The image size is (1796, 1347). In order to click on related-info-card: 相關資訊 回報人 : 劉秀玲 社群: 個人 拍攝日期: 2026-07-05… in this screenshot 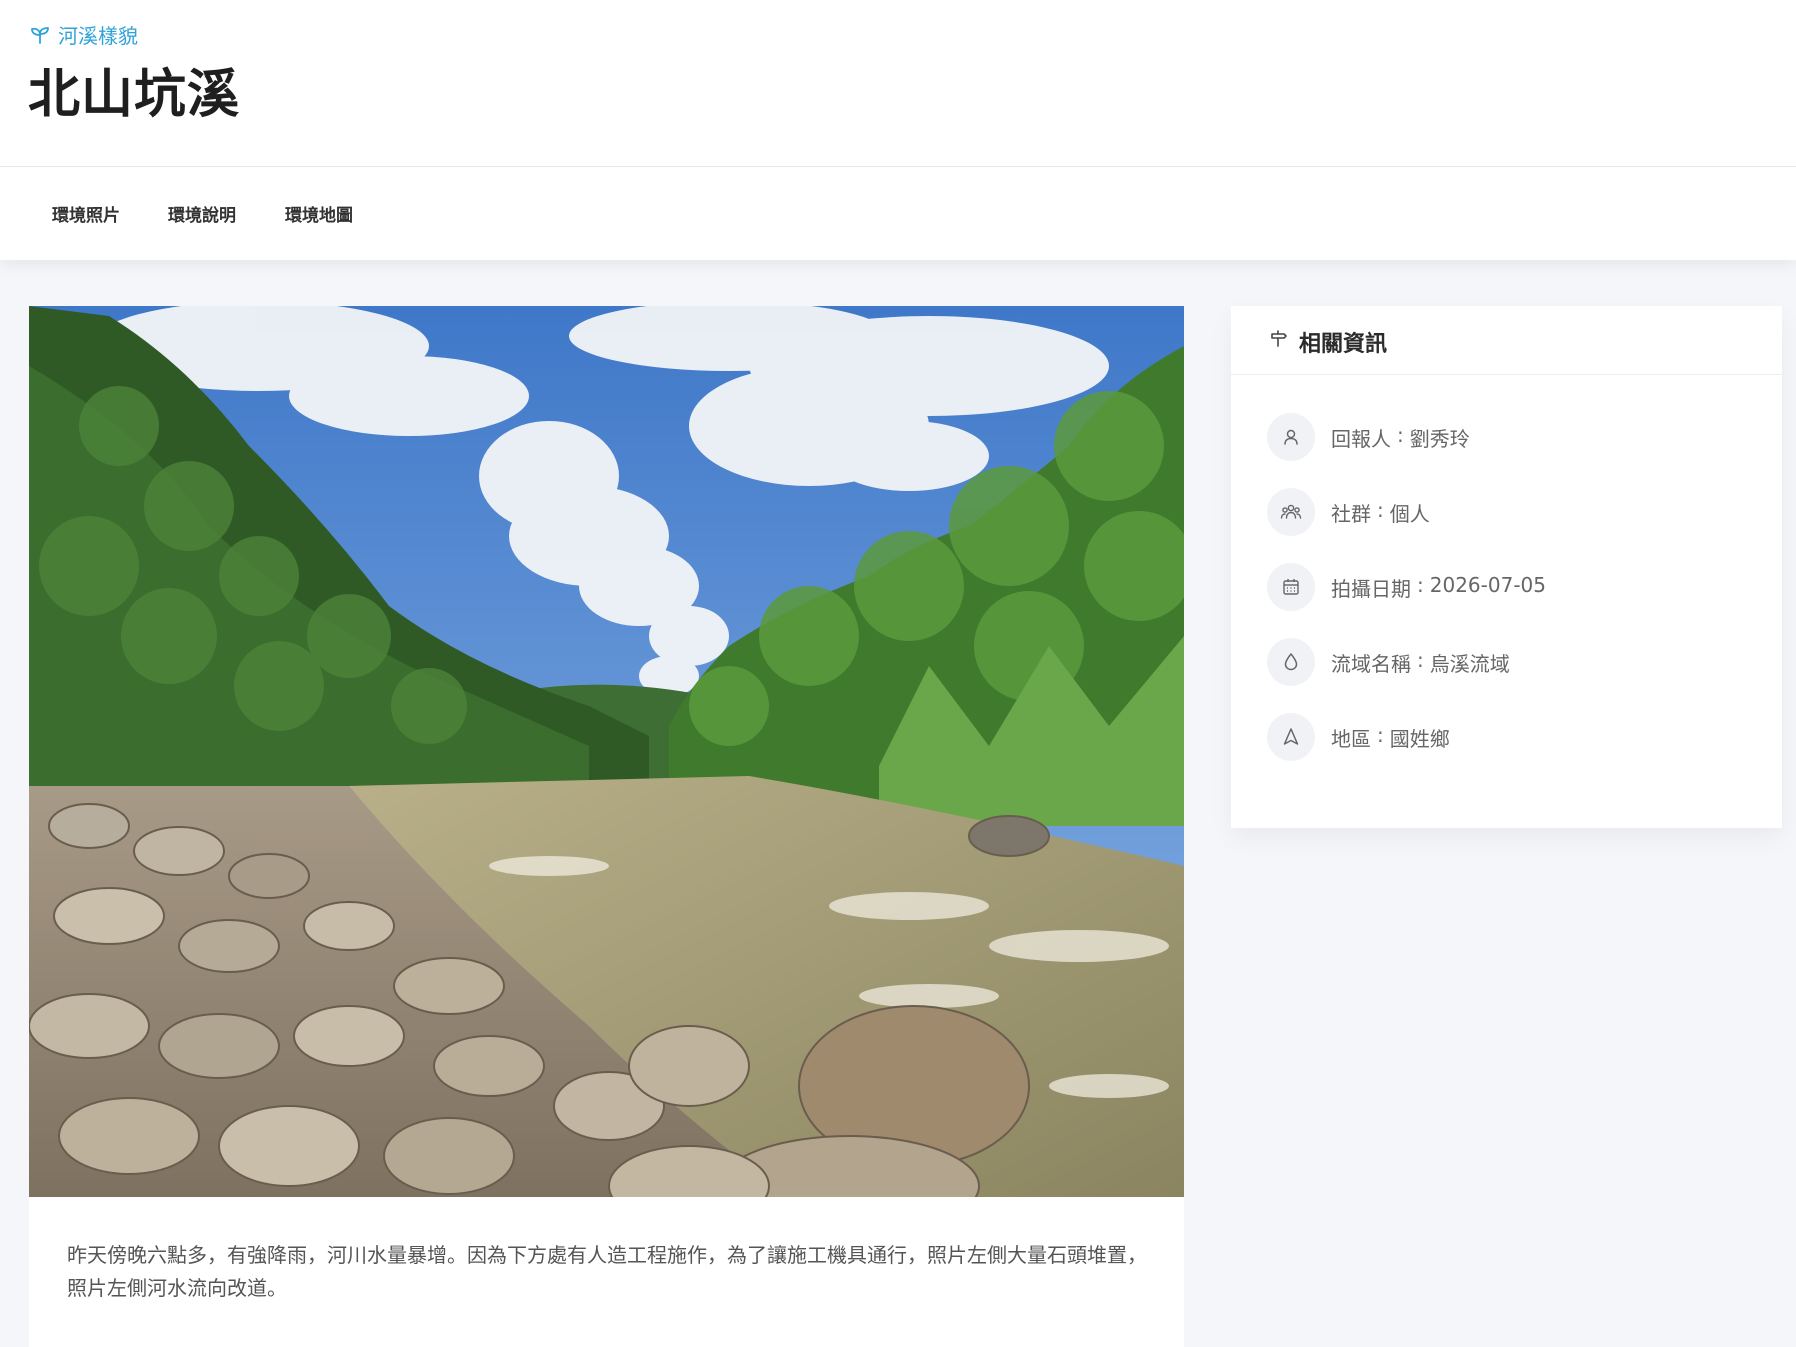, I will do `click(1506, 567)`.